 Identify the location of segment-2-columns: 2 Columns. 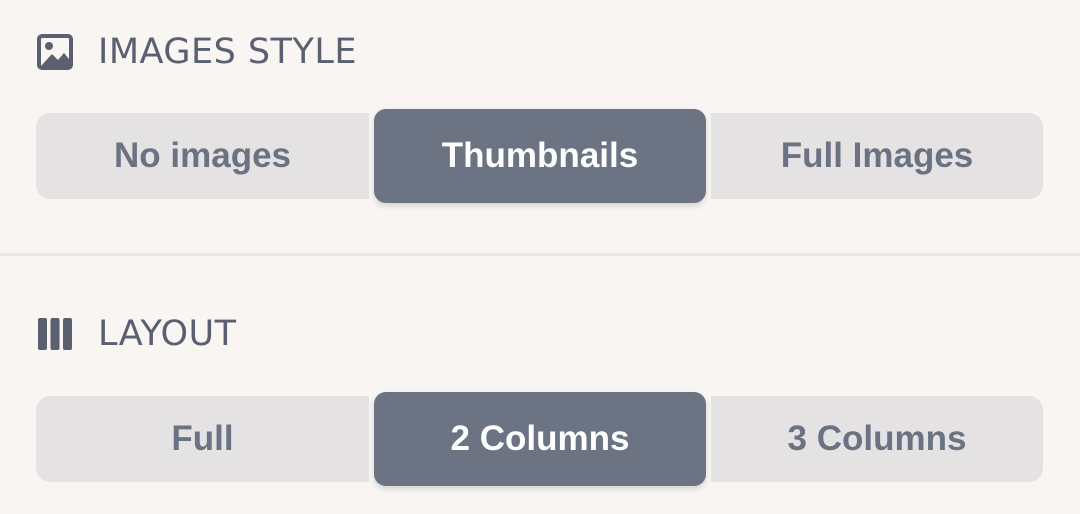
(540, 439).